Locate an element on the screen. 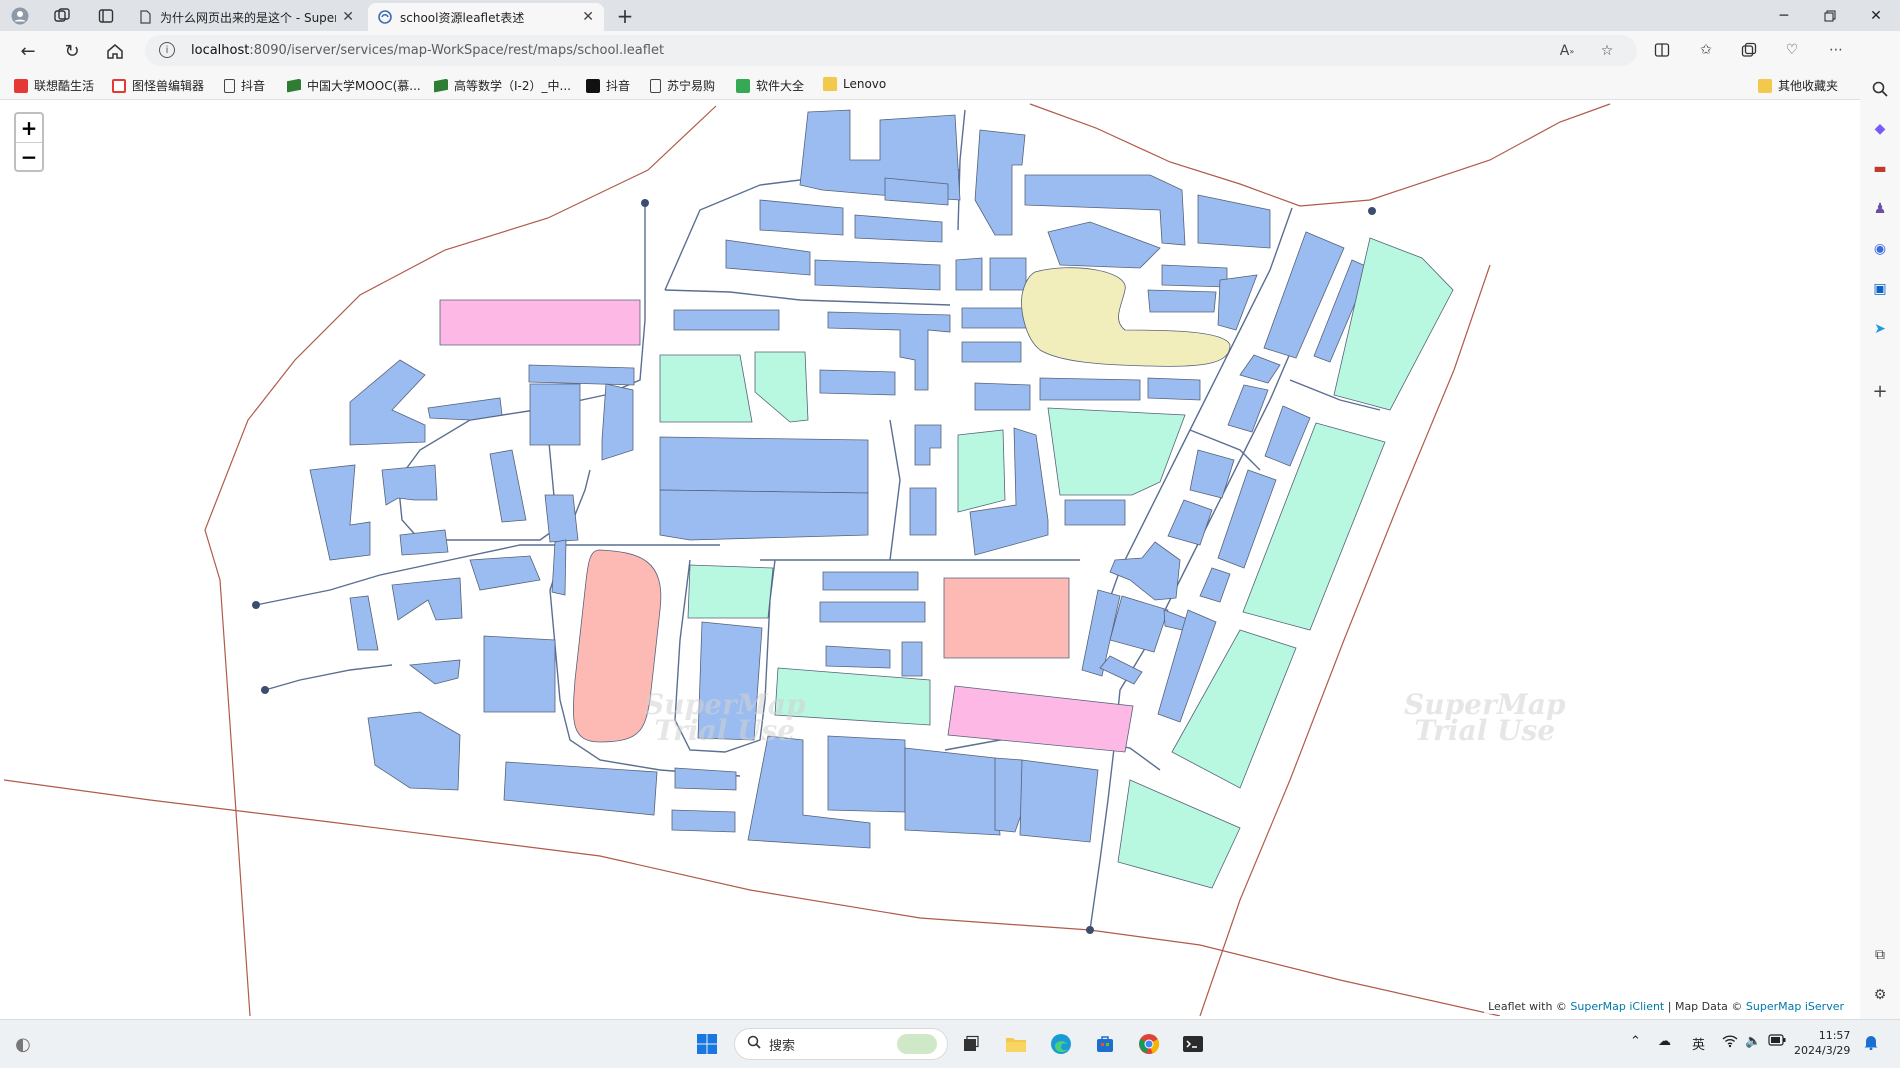 The height and width of the screenshot is (1068, 1900). road is located at coordinates (807, 297).